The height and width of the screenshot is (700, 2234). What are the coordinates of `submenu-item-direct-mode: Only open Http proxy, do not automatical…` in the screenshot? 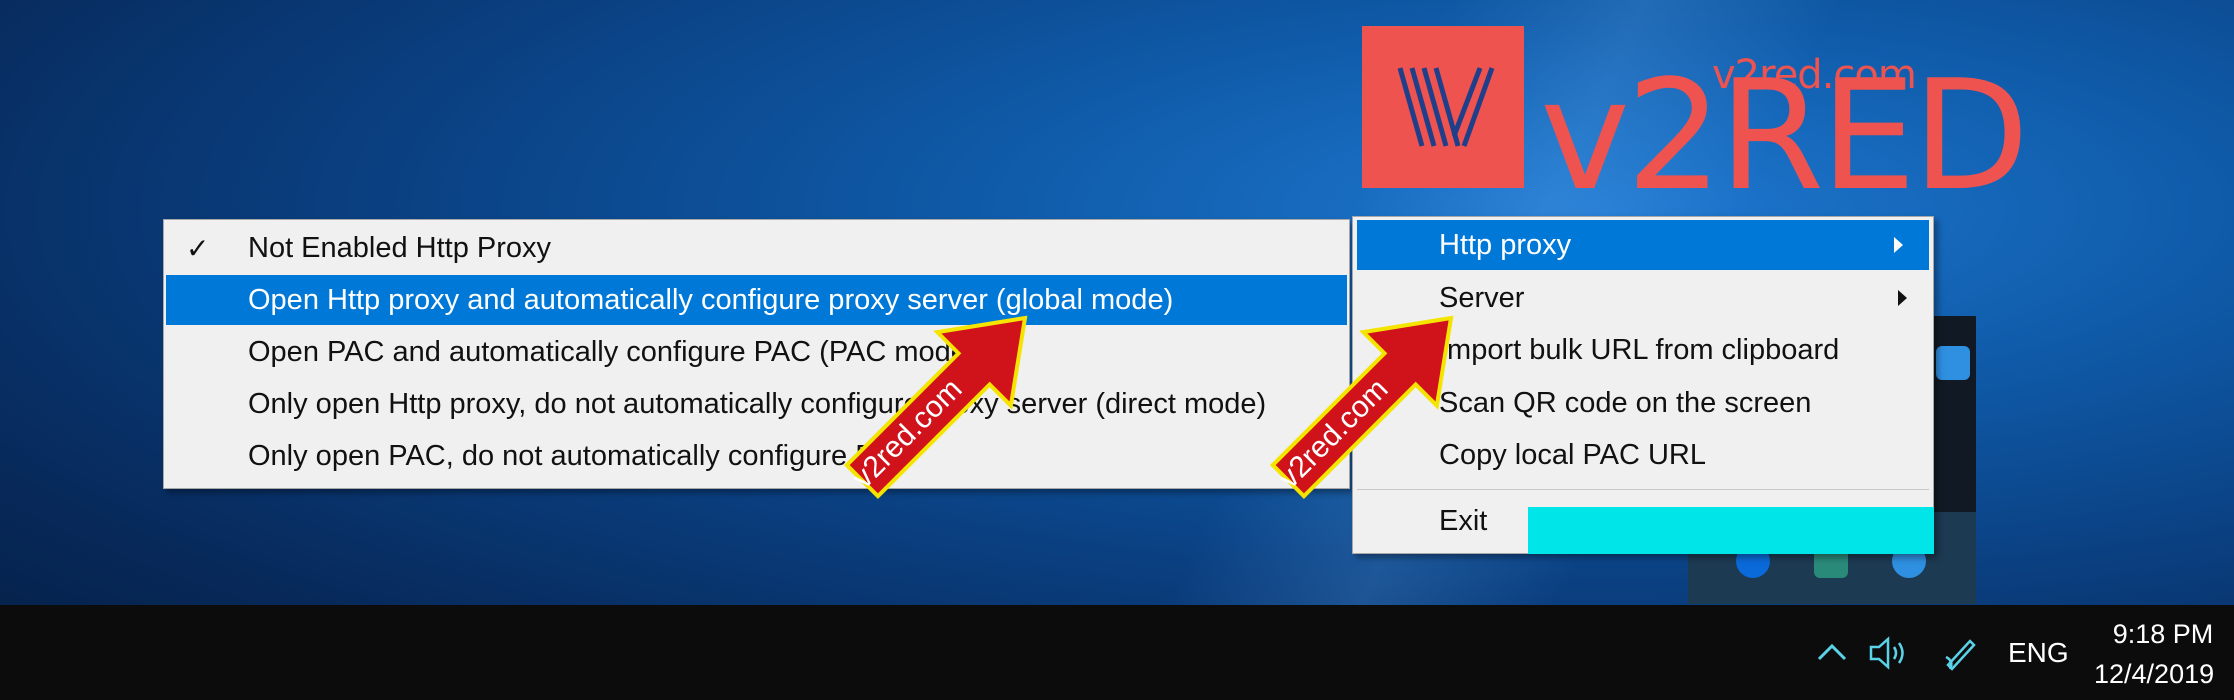 It's located at (756, 404).